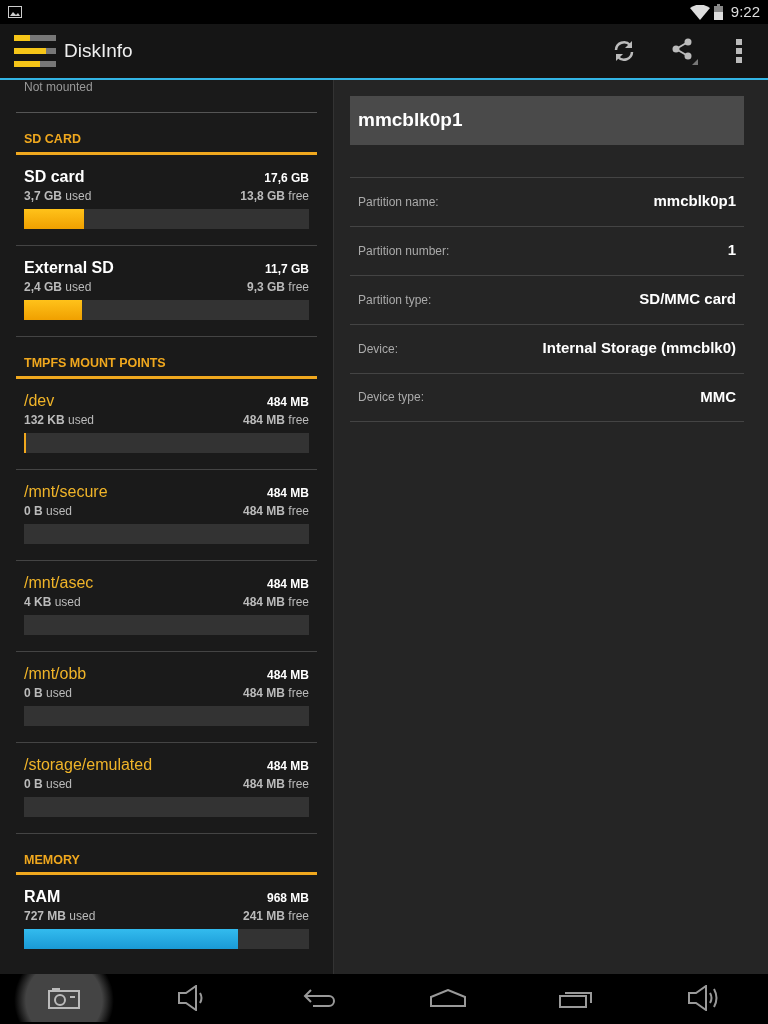 This screenshot has height=1024, width=768. Describe the element at coordinates (69, 267) in the screenshot. I see `storage-name: External SD` at that location.